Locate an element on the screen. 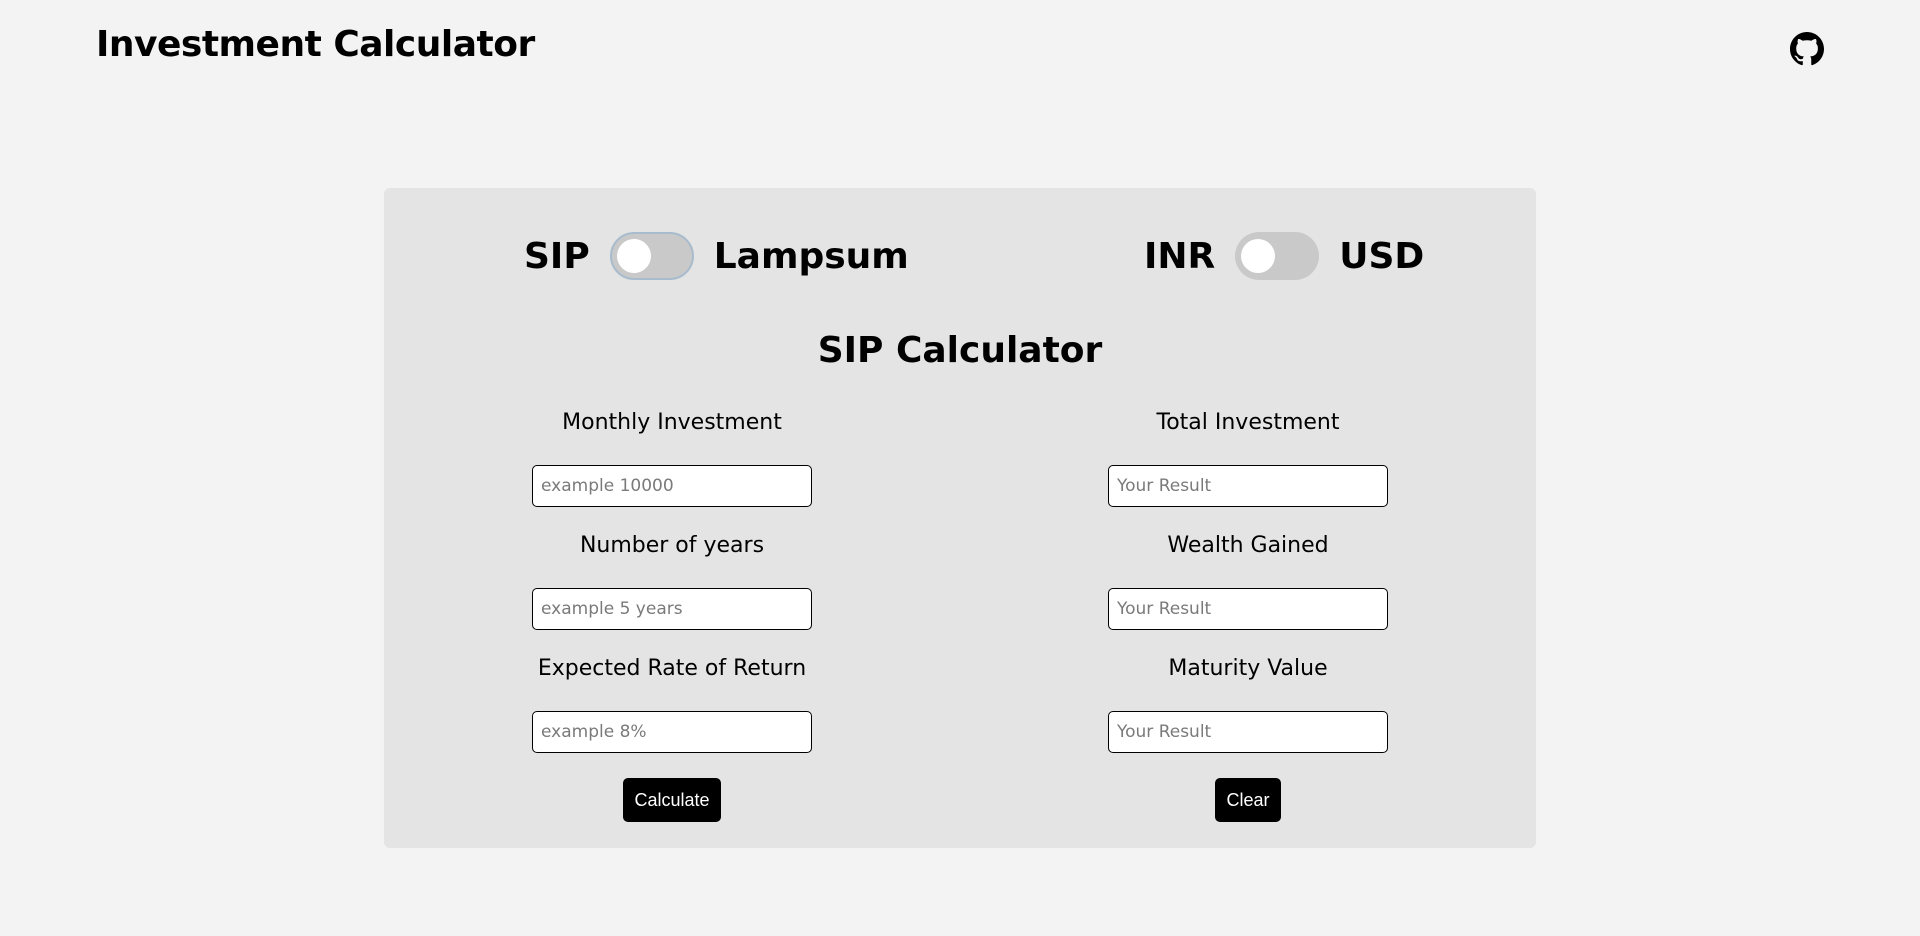 Image resolution: width=1920 pixels, height=936 pixels. total-investment-field: Total Investment is located at coordinates (1248, 471).